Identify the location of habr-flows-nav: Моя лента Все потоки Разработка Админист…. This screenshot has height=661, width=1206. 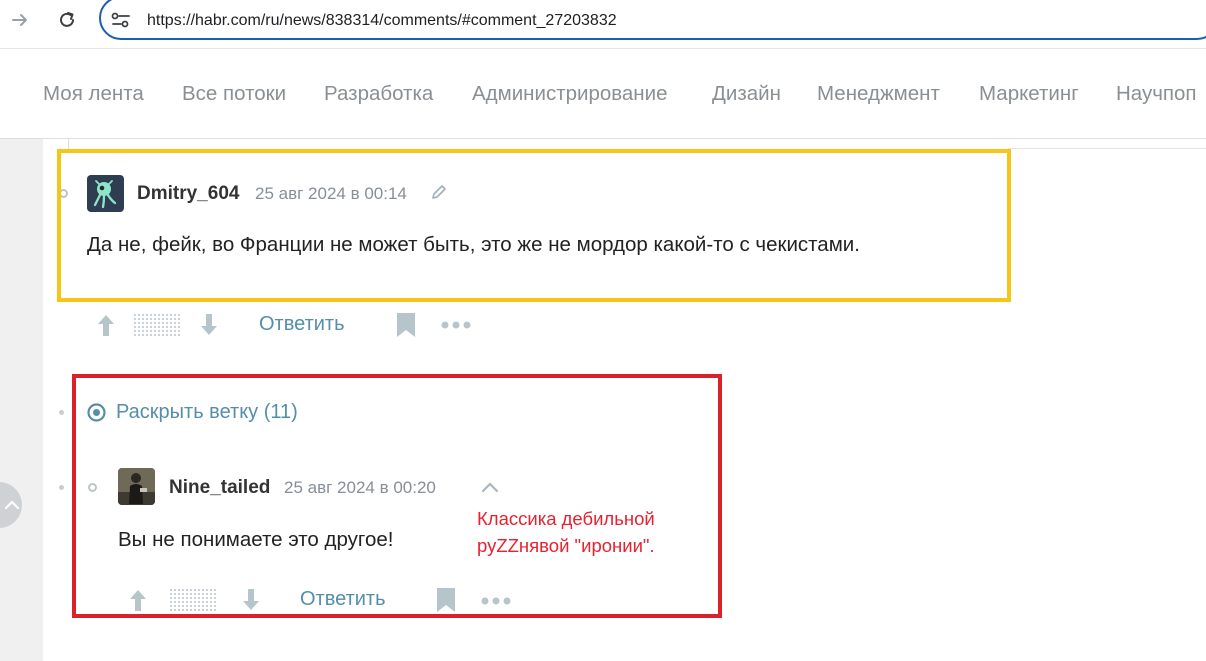
(603, 94).